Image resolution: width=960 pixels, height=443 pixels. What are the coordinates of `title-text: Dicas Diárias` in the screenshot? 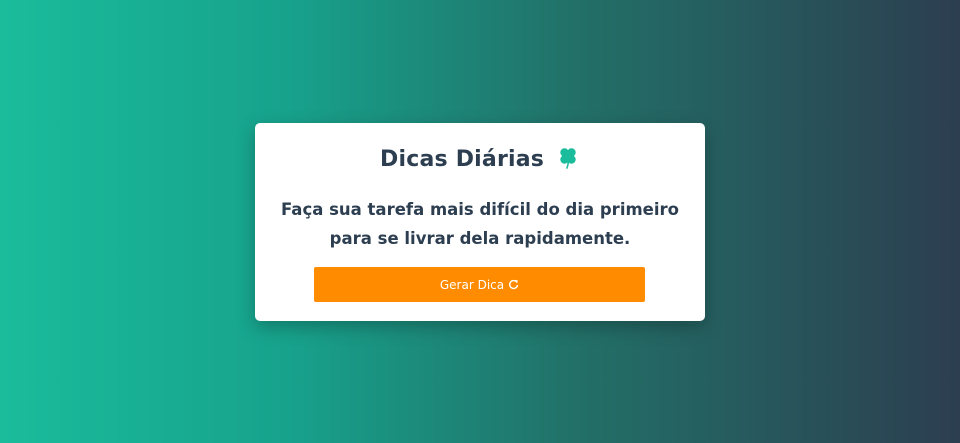 It's located at (462, 159).